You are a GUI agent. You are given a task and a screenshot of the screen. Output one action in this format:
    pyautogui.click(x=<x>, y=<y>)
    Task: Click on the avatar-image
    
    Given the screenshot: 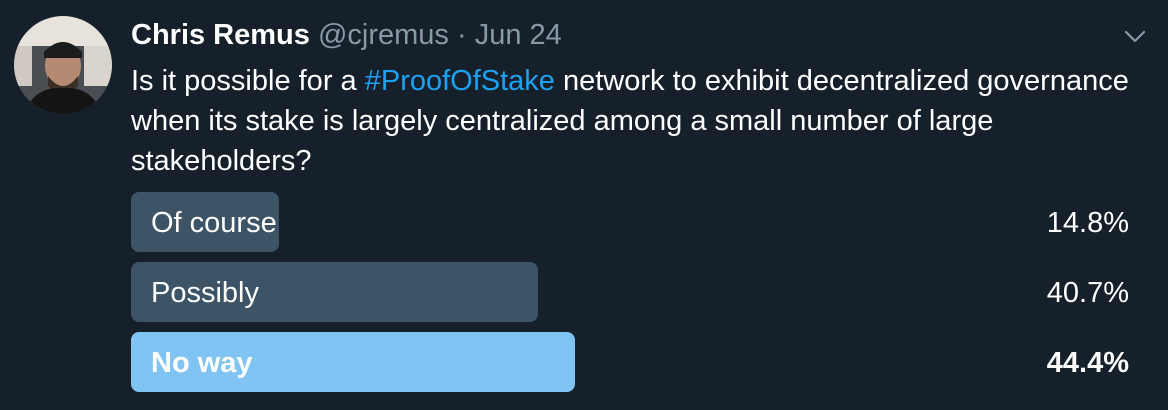 What is the action you would take?
    pyautogui.click(x=63, y=65)
    